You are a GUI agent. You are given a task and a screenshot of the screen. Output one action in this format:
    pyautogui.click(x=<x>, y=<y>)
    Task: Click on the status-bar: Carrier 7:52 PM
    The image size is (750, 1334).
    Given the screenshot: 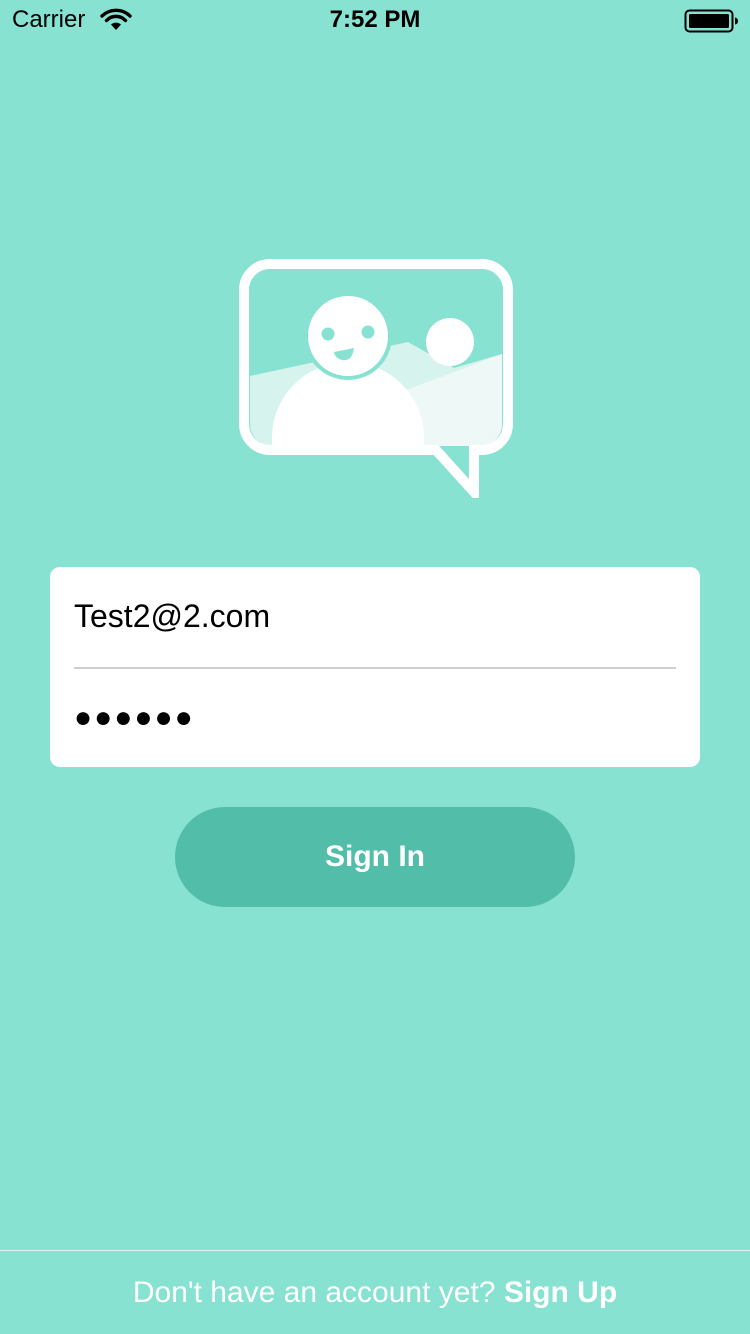 What is the action you would take?
    pyautogui.click(x=375, y=20)
    